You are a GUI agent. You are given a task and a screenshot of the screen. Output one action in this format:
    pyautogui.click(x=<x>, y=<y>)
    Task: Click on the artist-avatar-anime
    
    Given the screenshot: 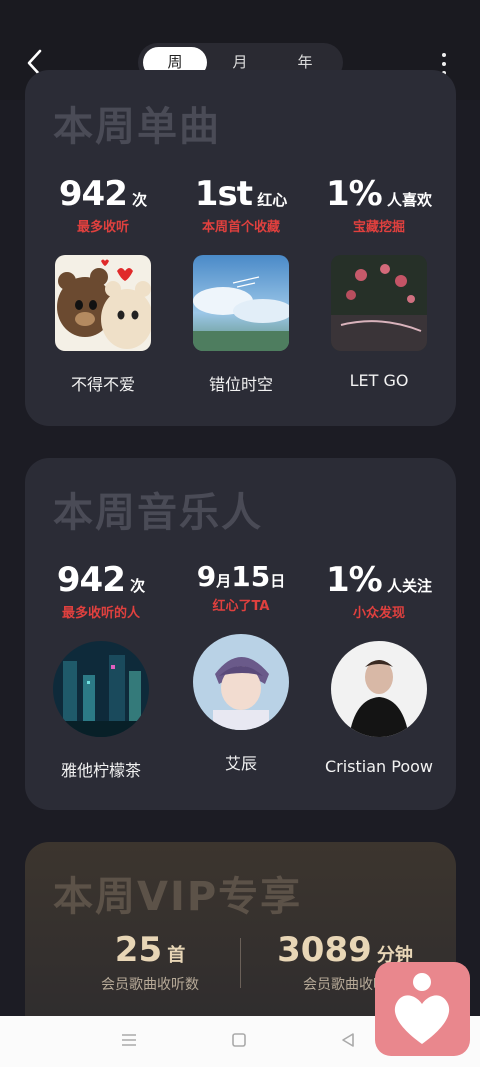 What is the action you would take?
    pyautogui.click(x=241, y=682)
    